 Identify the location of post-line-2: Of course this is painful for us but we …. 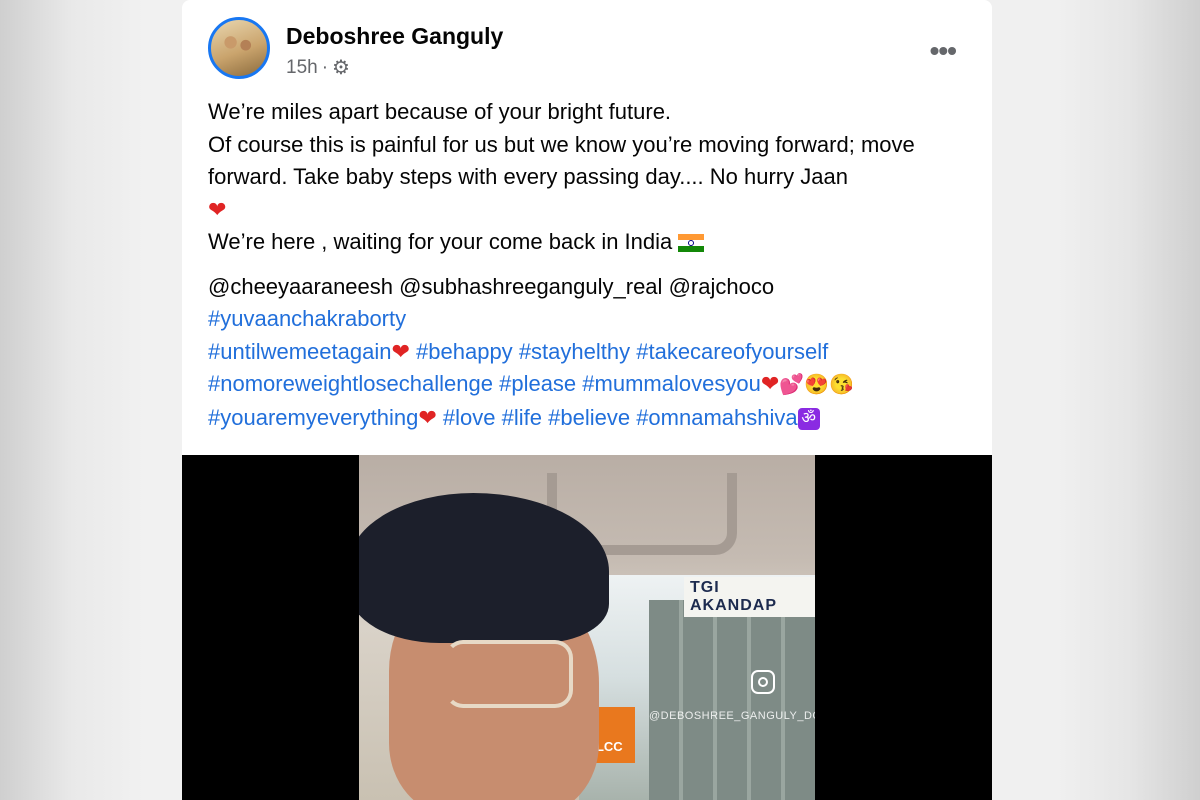
(561, 176).